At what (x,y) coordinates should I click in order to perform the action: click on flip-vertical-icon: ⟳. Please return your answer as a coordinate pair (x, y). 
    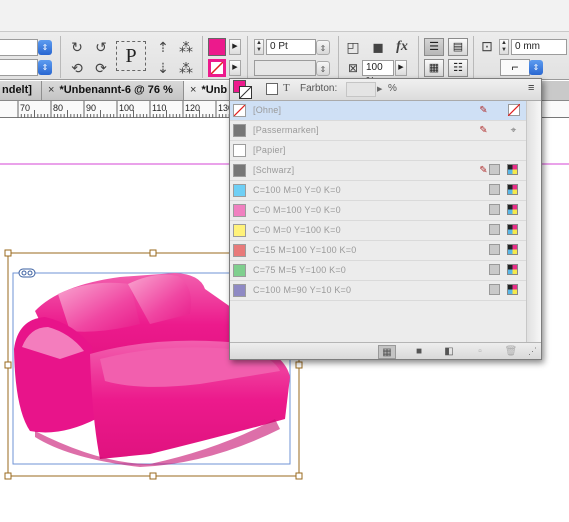
    Looking at the image, I should click on (101, 68).